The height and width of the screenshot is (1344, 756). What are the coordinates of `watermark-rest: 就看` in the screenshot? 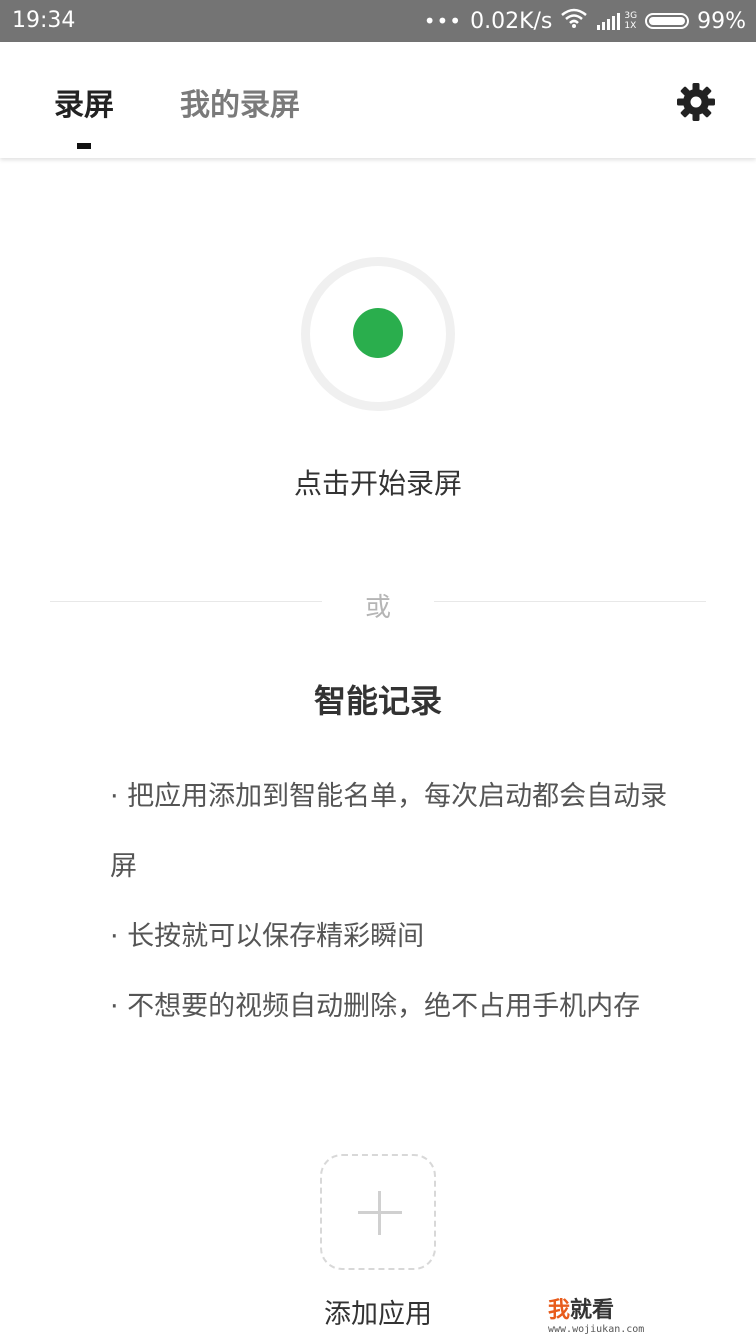 It's located at (592, 1310).